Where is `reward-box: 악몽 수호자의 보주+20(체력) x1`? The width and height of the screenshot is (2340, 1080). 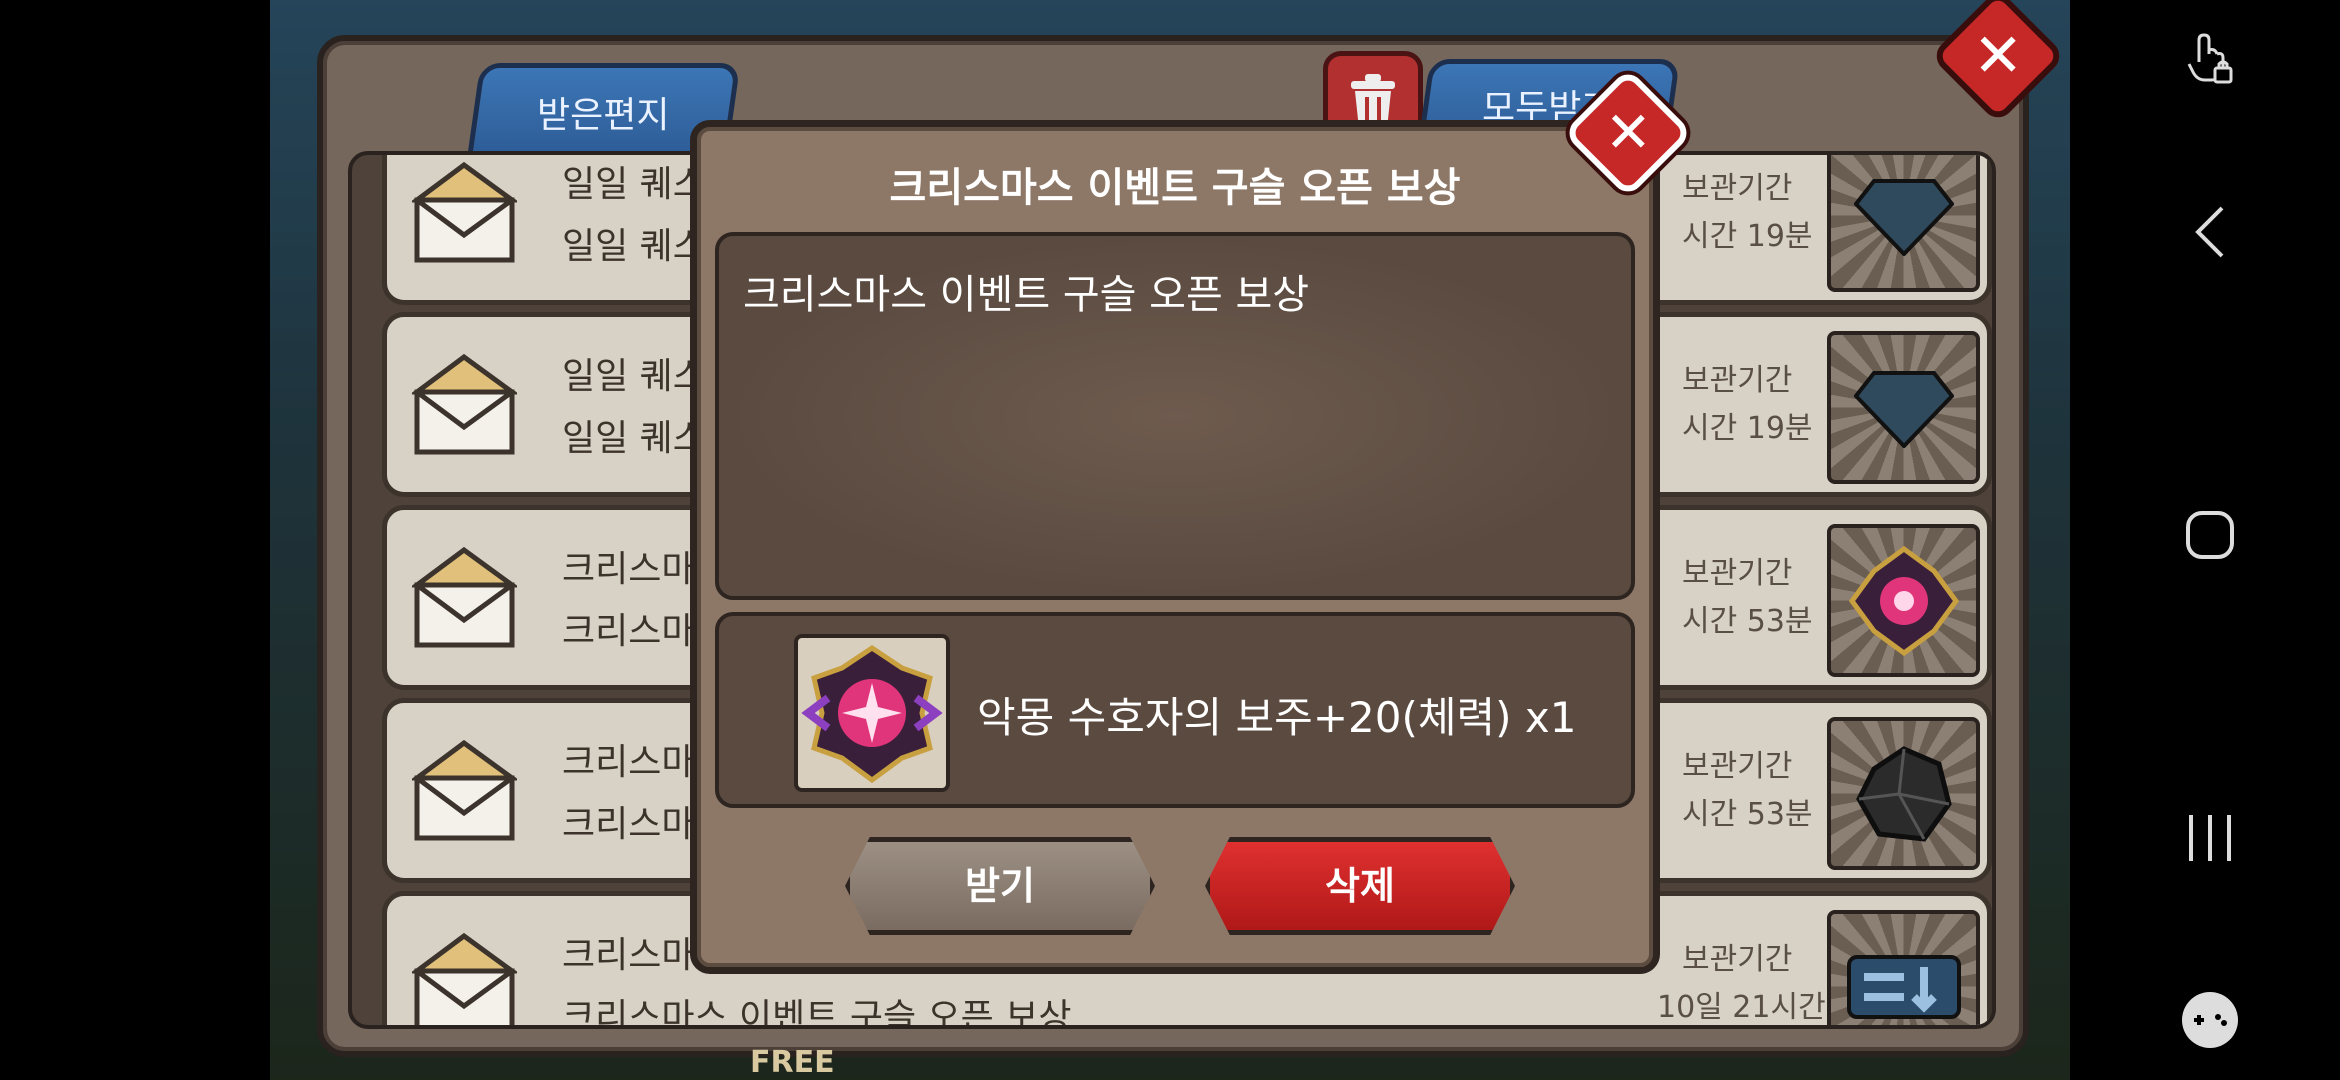 reward-box: 악몽 수호자의 보주+20(체력) x1 is located at coordinates (1175, 710).